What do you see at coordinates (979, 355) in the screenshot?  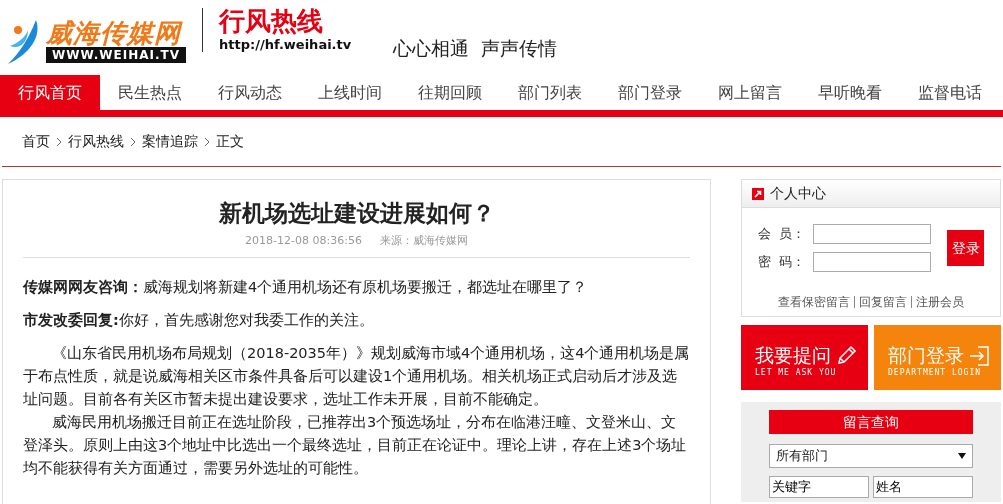 I see `login-icon` at bounding box center [979, 355].